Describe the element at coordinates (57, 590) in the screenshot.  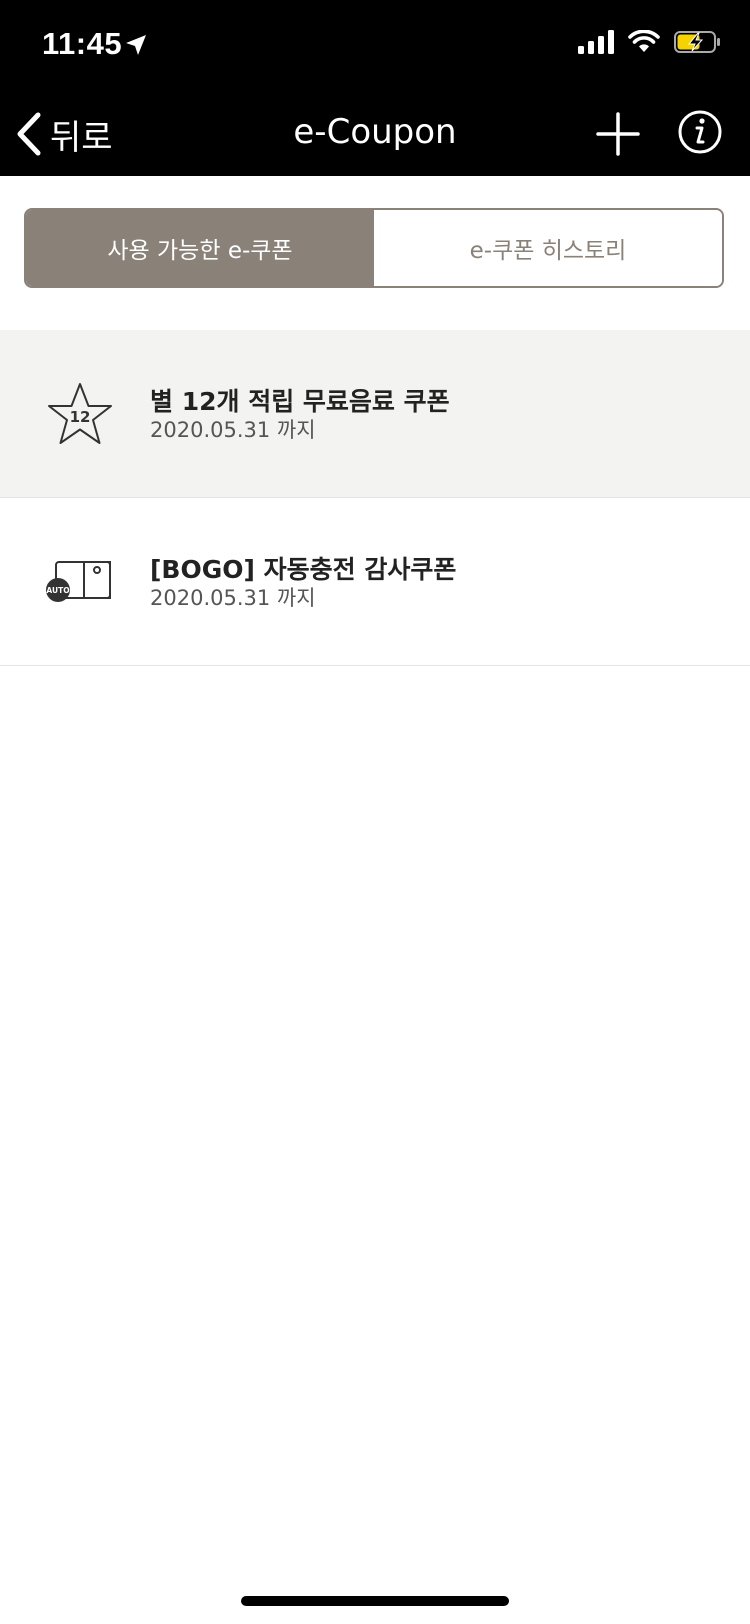
I see `auto-badge: AUTO` at that location.